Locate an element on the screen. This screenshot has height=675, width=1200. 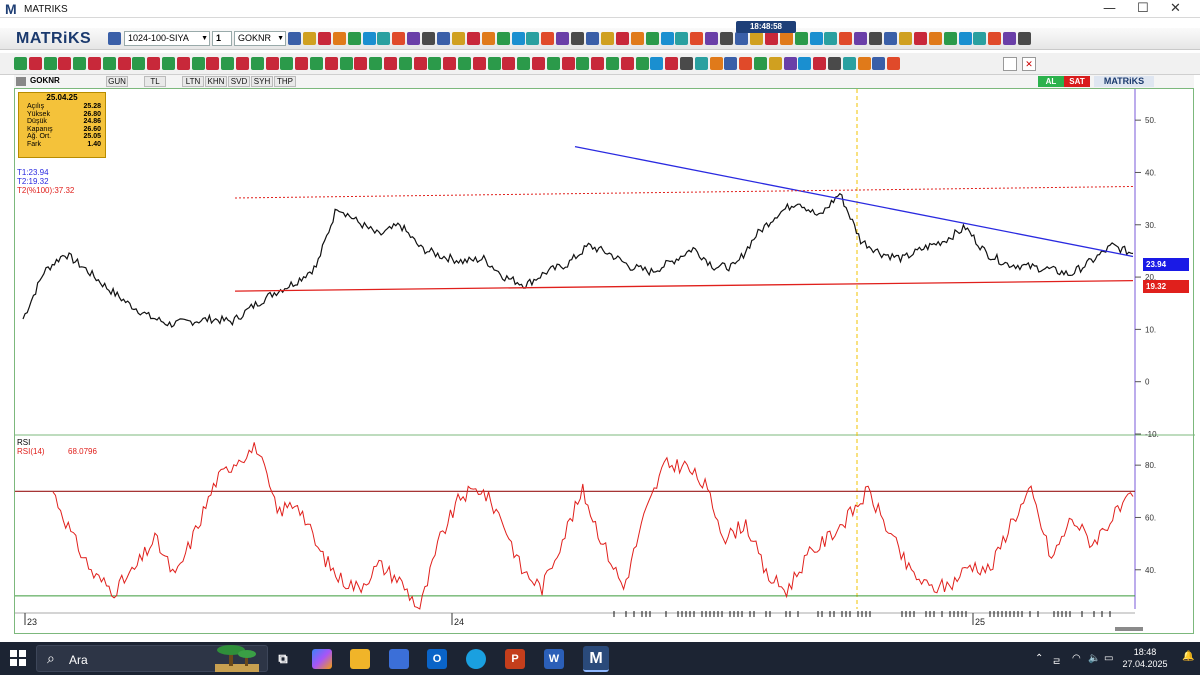
tab-tl: TL is located at coordinates (155, 81).